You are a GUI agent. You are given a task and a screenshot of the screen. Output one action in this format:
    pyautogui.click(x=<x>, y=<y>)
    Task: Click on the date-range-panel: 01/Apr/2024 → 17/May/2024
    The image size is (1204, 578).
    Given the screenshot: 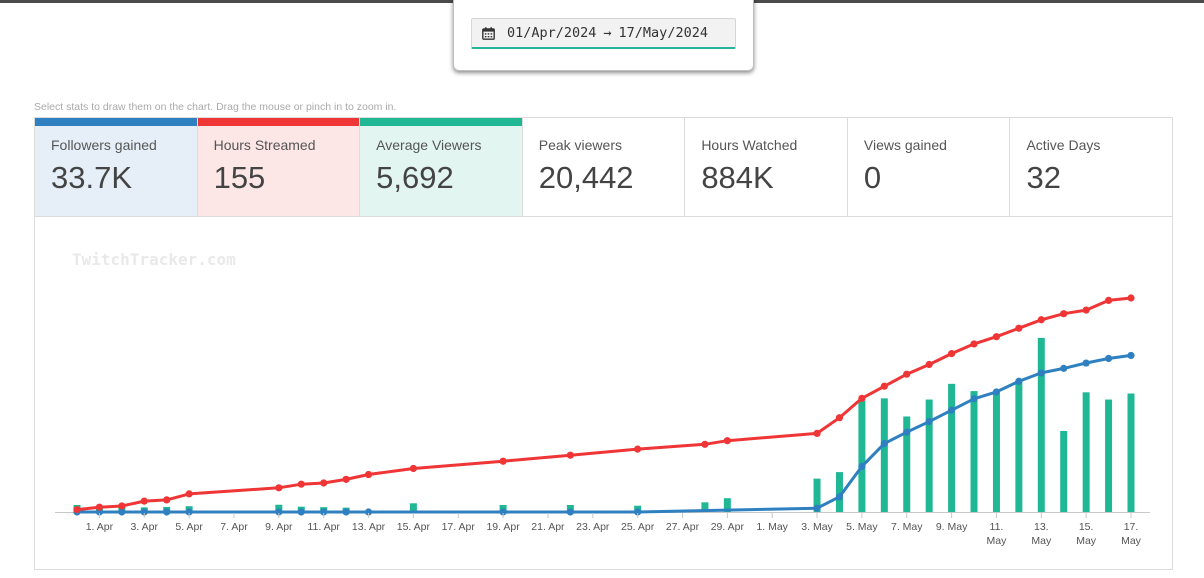 What is the action you would take?
    pyautogui.click(x=603, y=35)
    